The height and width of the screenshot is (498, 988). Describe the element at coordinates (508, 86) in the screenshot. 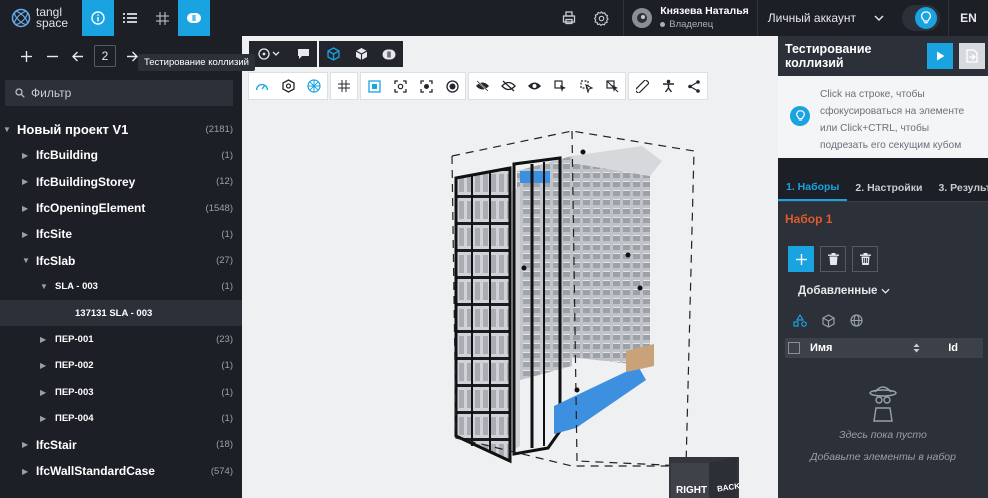

I see `hide-others-button` at that location.